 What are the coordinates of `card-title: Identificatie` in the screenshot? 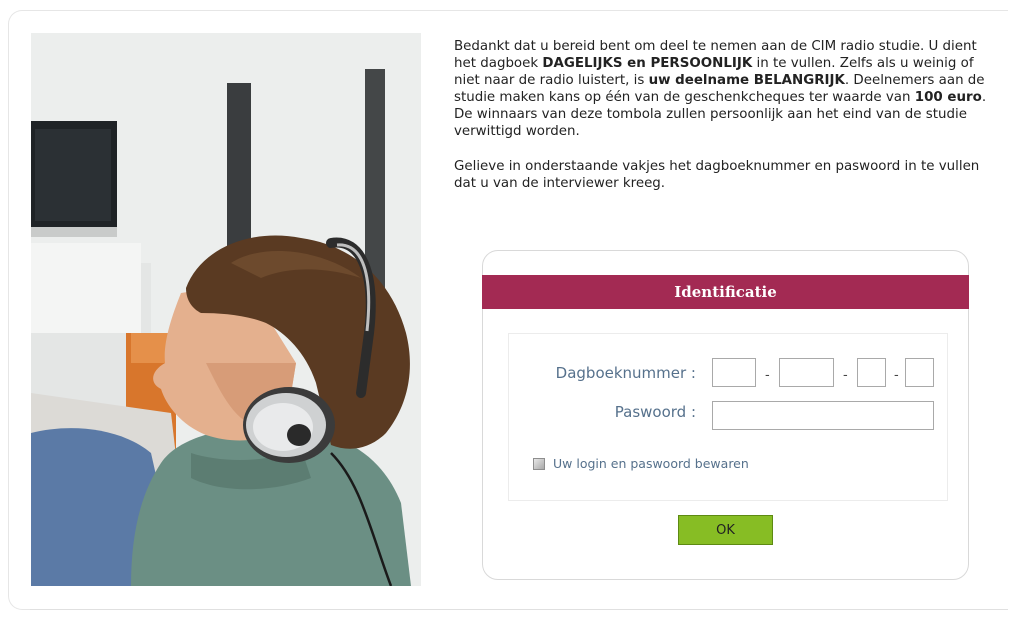 It's located at (725, 292).